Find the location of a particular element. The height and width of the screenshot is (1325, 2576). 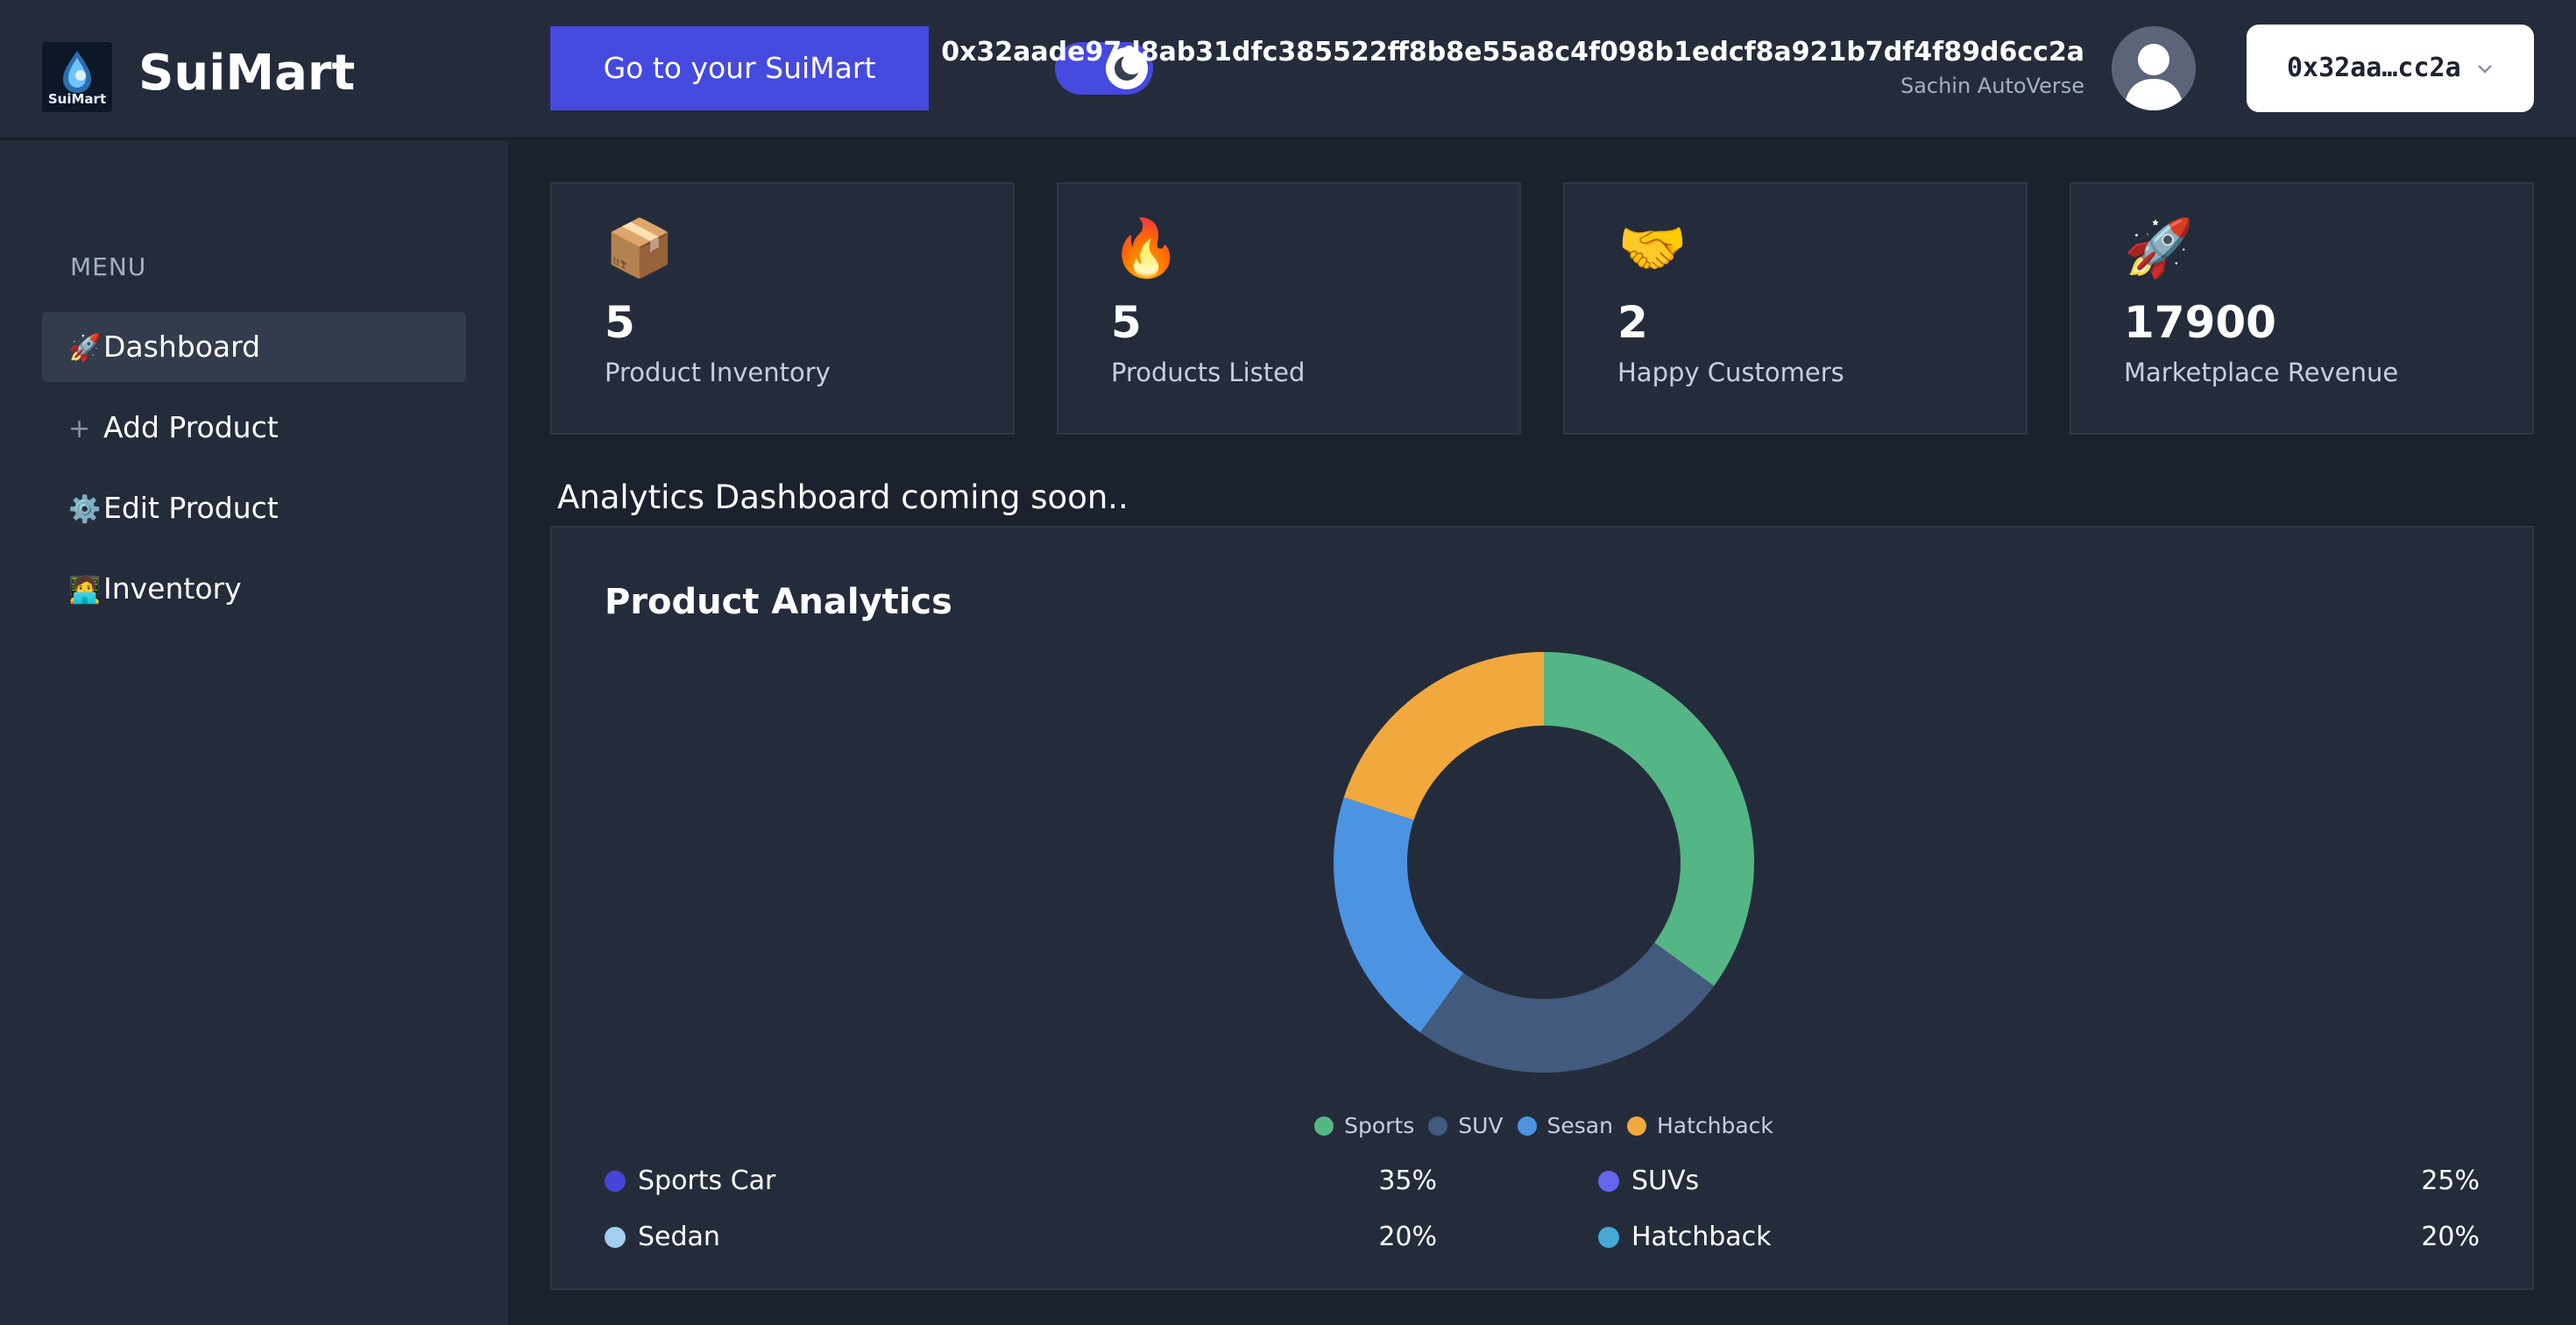

breakdown-percent: 25% is located at coordinates (2450, 1181).